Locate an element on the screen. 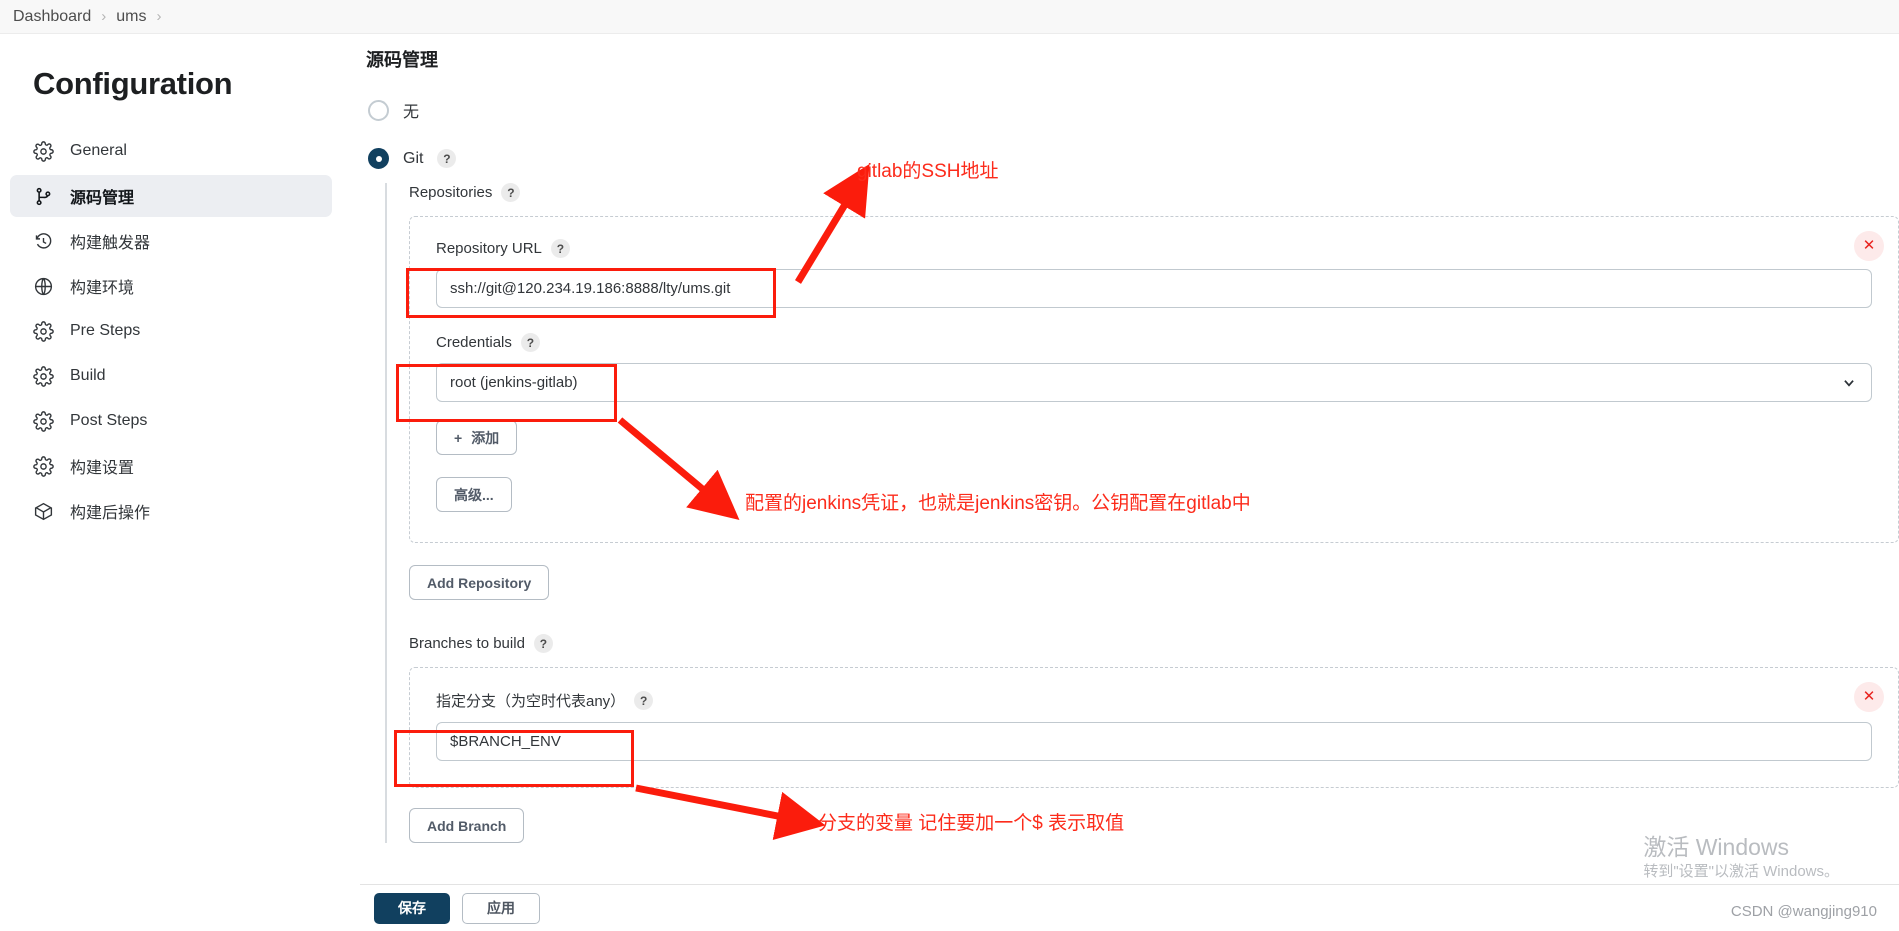 This screenshot has height=931, width=1899. sidebar-item-label: Post Steps is located at coordinates (109, 420).